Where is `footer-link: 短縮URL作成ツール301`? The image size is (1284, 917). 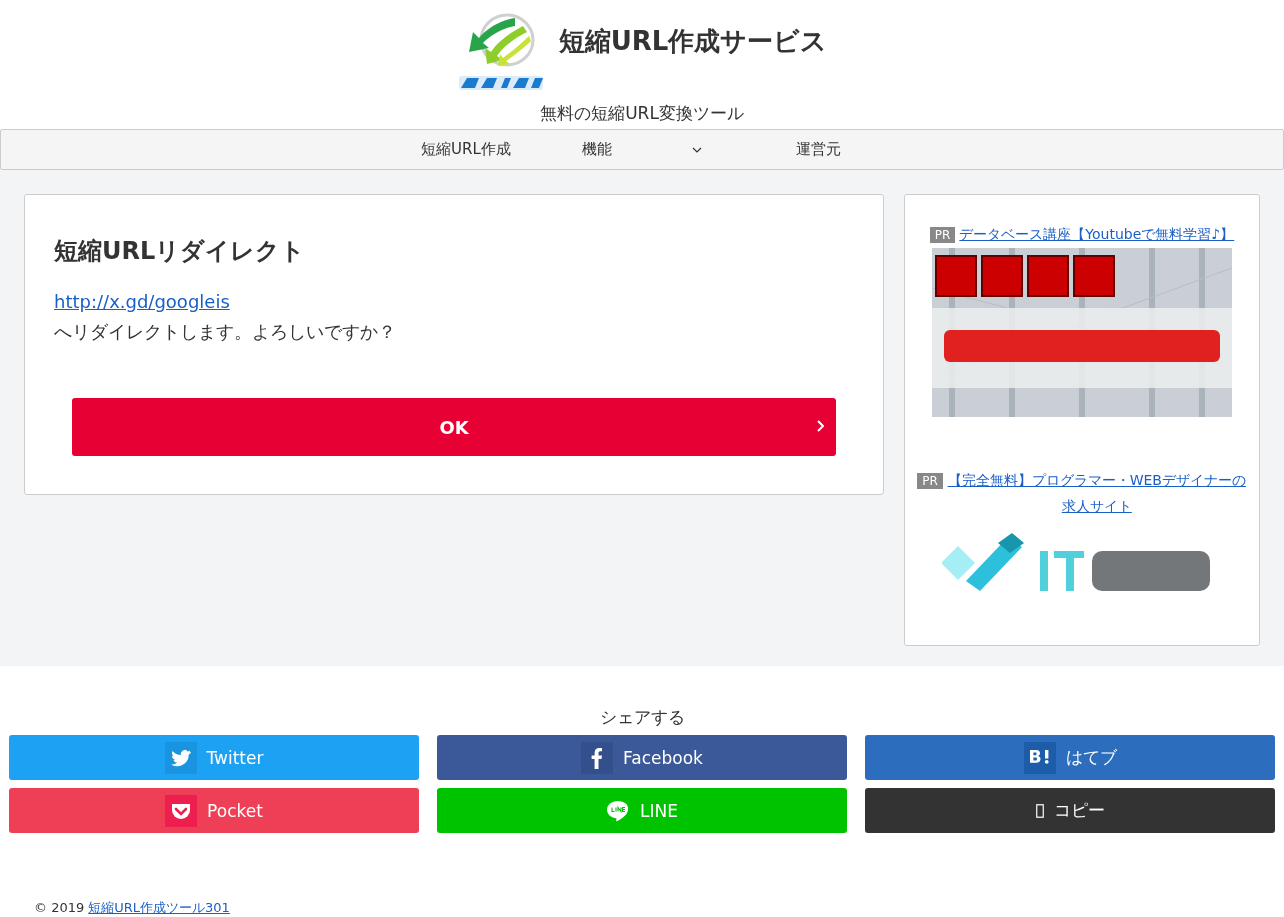 footer-link: 短縮URL作成ツール301 is located at coordinates (159, 907).